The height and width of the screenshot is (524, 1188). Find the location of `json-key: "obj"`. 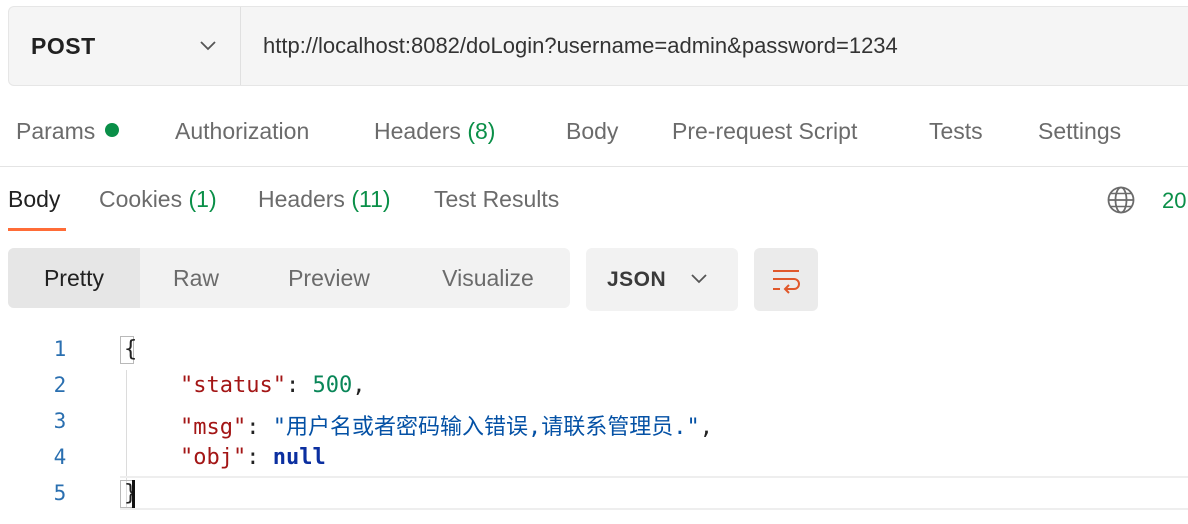

json-key: "obj" is located at coordinates (213, 457).